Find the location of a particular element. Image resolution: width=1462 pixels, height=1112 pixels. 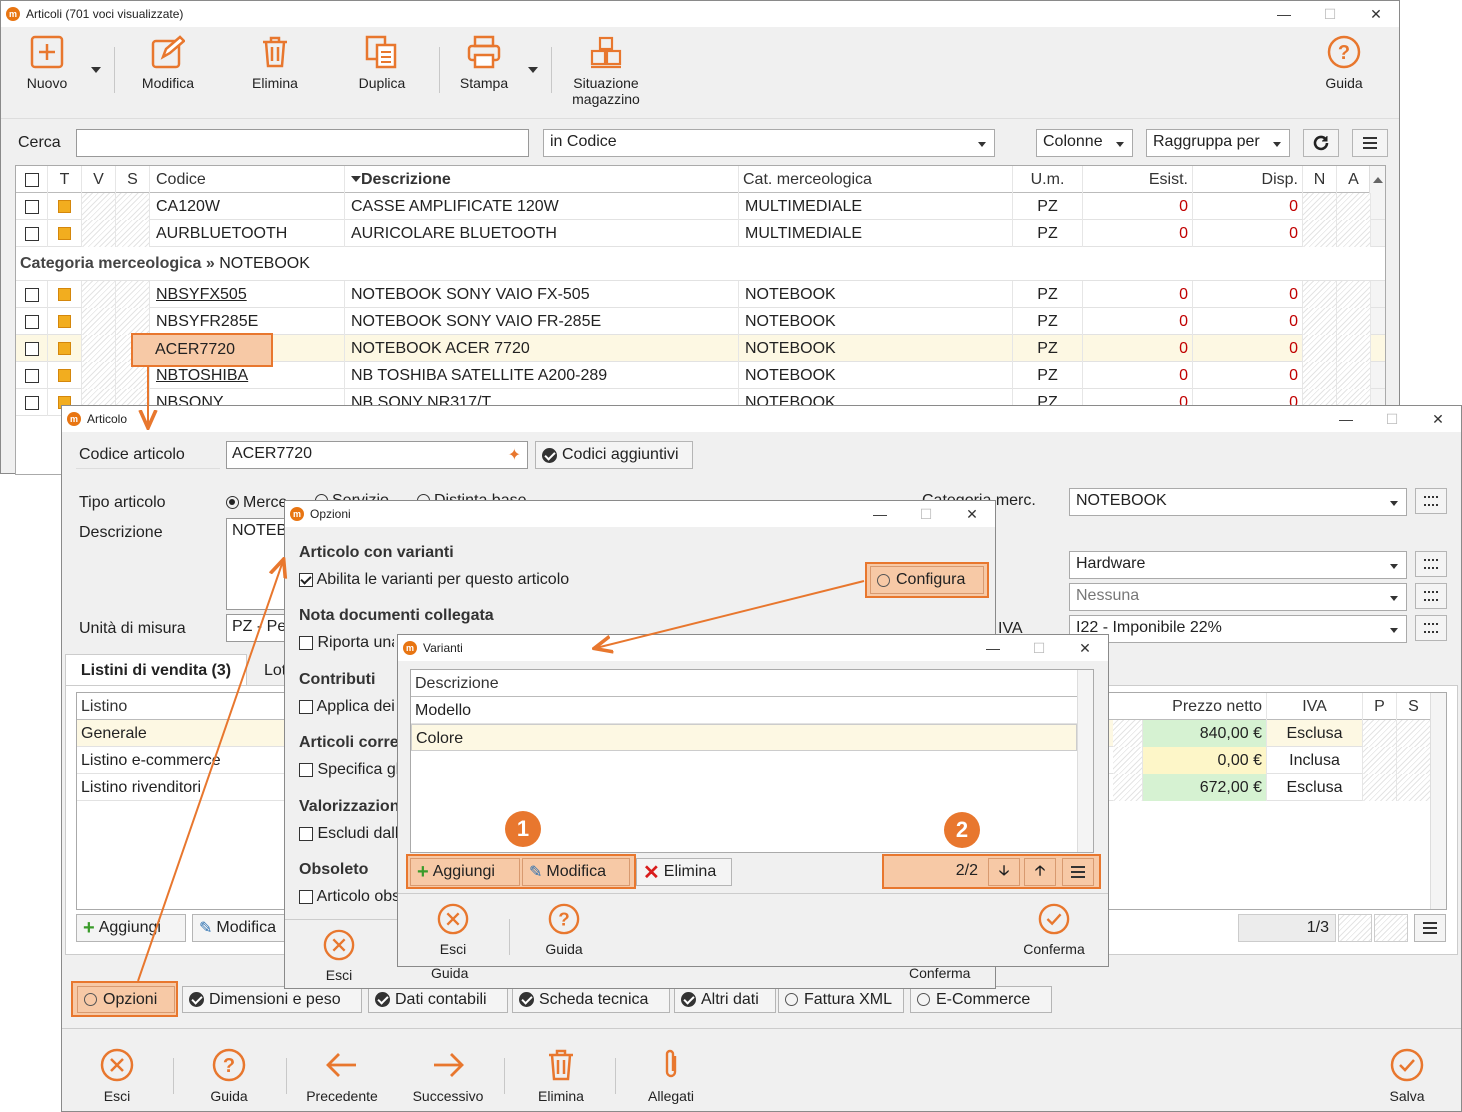

section-button-dimensioni-e-peso: Dimensioni e peso is located at coordinates (272, 999).